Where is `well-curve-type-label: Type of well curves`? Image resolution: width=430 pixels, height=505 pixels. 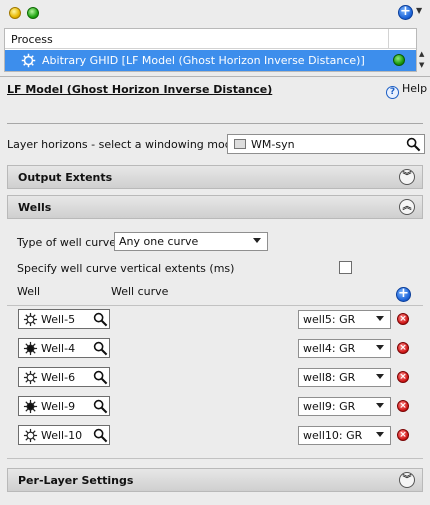
well-curve-type-label: Type of well curves is located at coordinates (69, 242).